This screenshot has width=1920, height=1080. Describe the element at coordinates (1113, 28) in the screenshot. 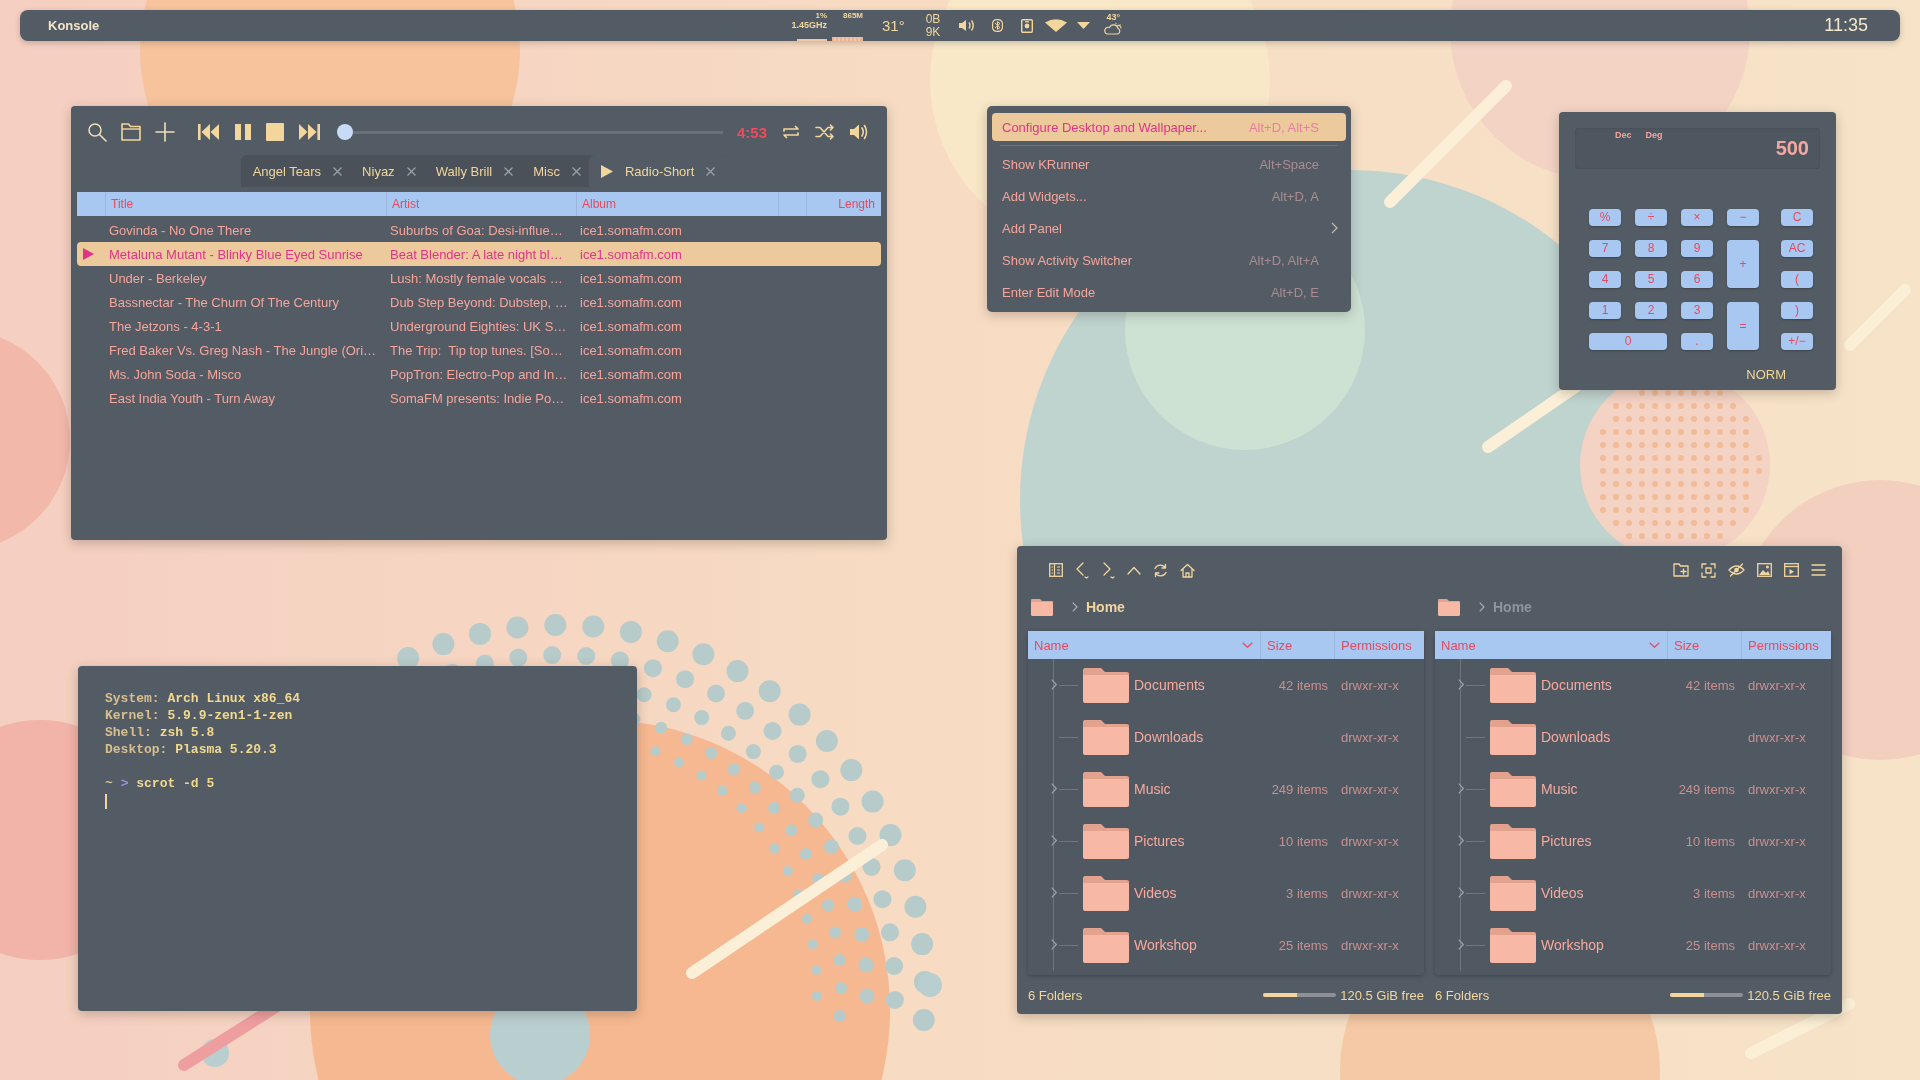

I see `weather-icon` at that location.